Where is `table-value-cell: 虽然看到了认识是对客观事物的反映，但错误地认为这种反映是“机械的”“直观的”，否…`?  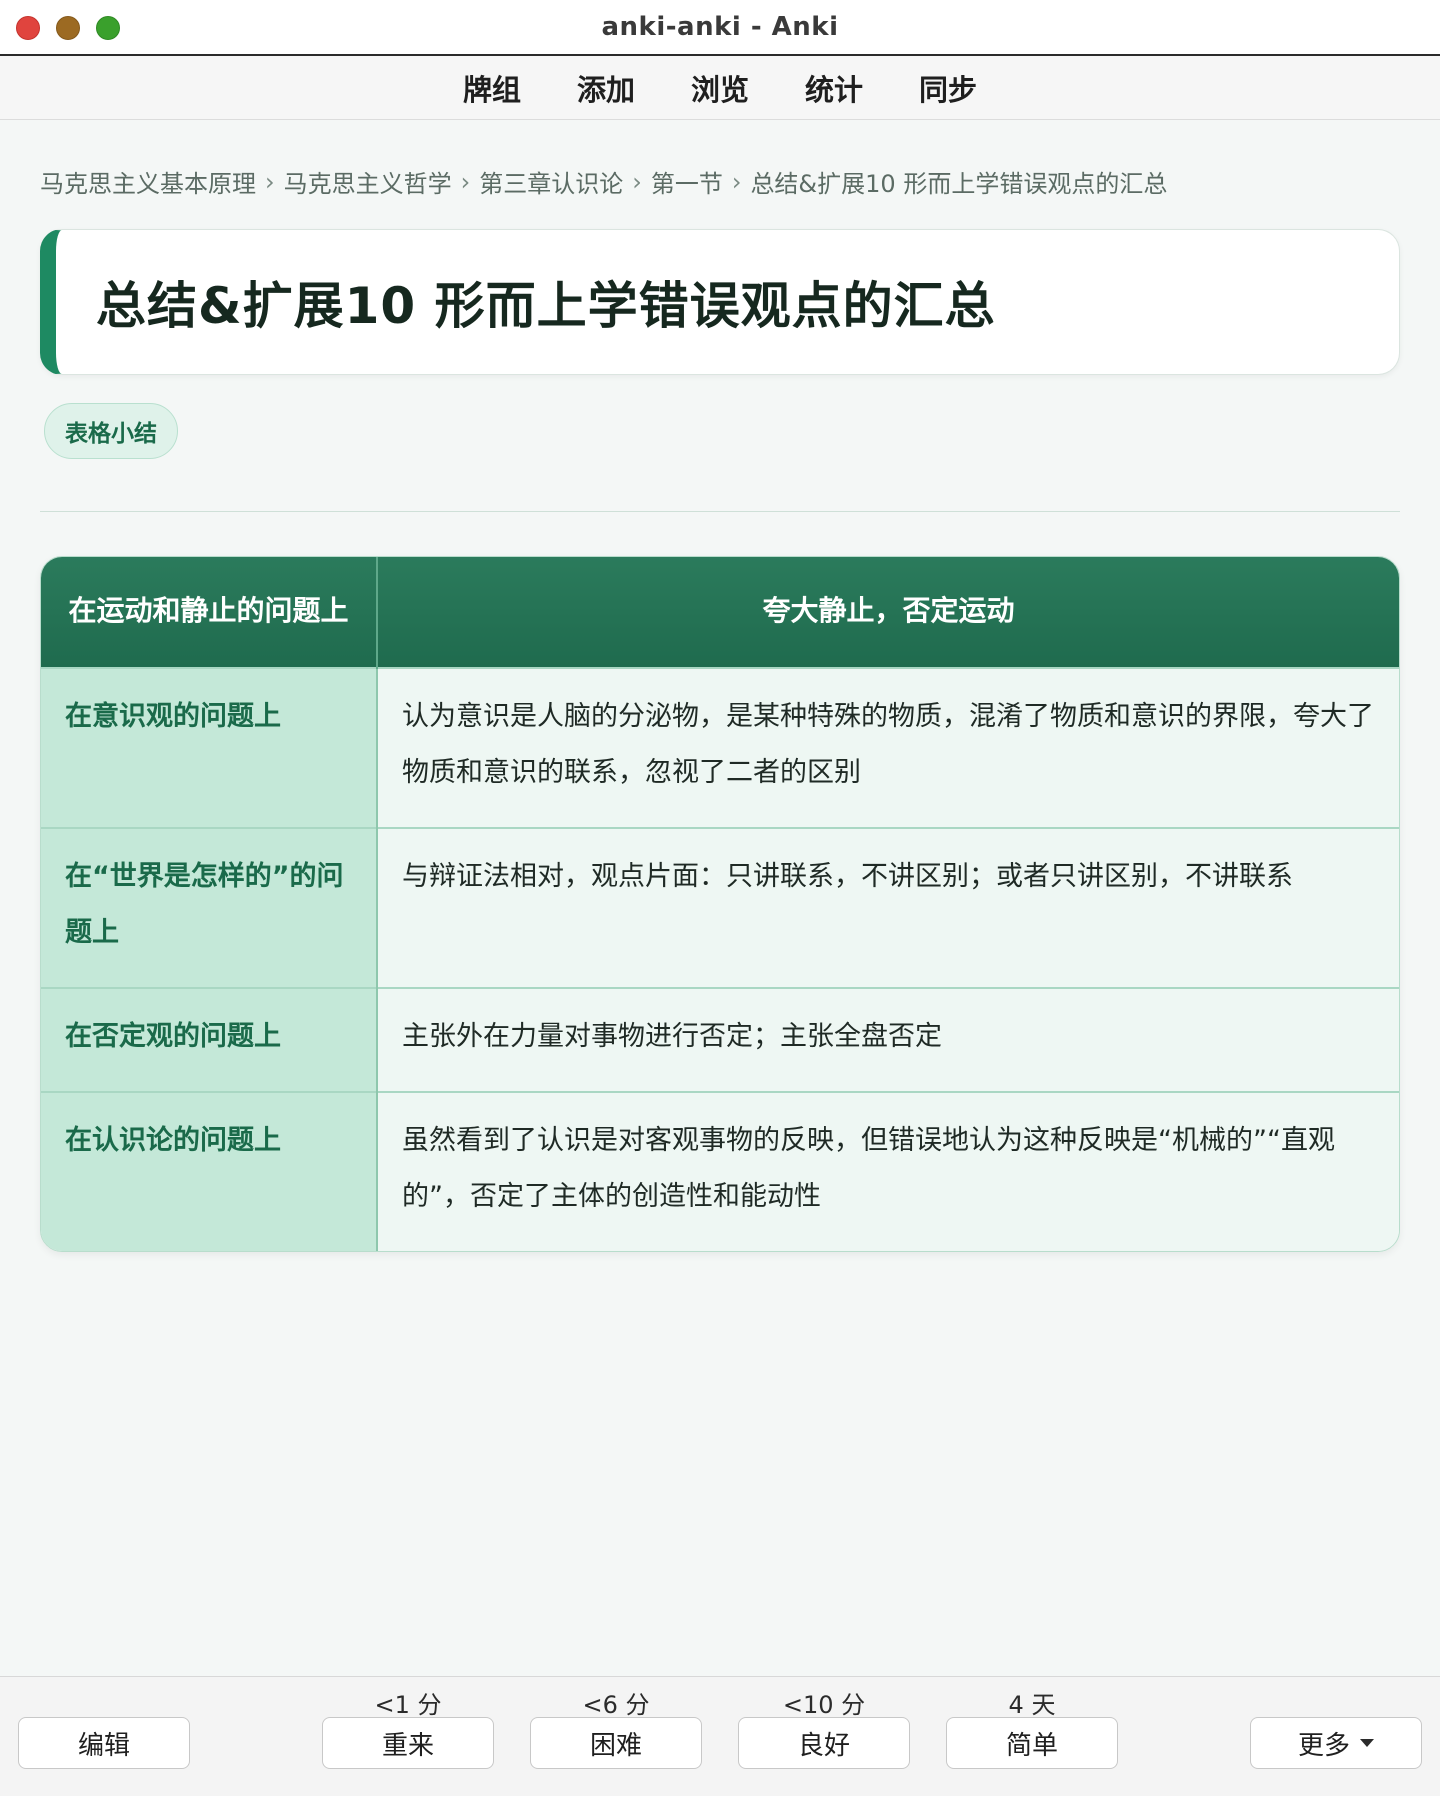
table-value-cell: 虽然看到了认识是对客观事物的反映，但错误地认为这种反映是“机械的”“直观的”，否… is located at coordinates (888, 1171).